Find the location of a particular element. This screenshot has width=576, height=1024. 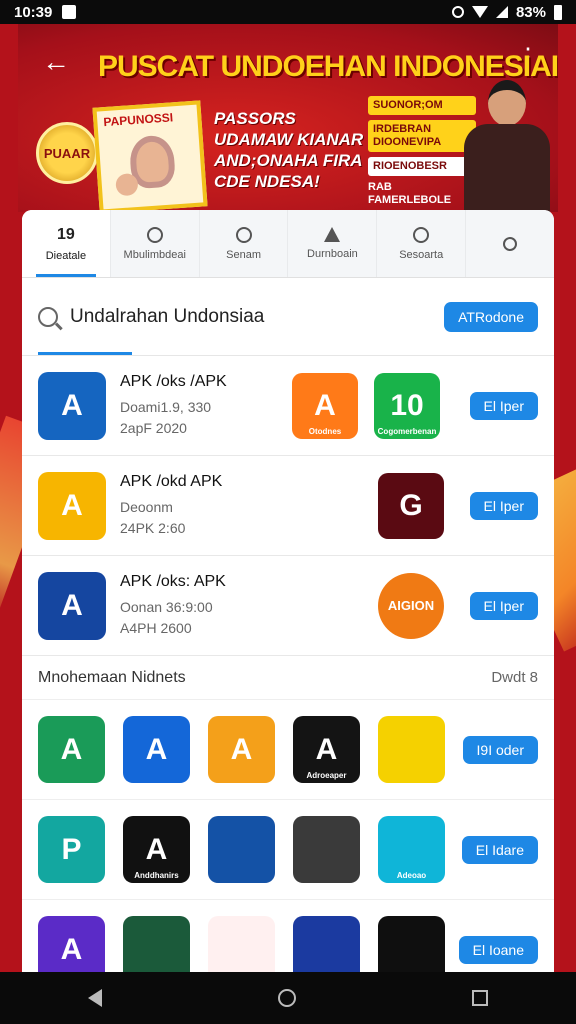

man-body is located at coordinates (507, 168).